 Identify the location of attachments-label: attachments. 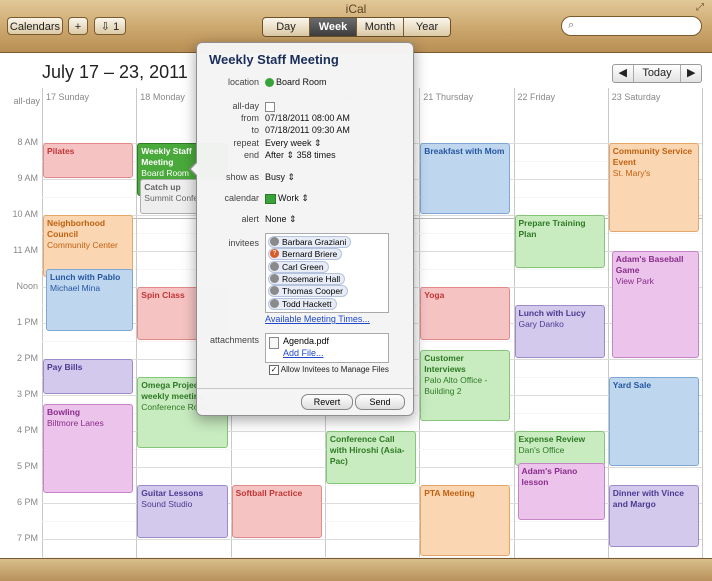
(234, 340).